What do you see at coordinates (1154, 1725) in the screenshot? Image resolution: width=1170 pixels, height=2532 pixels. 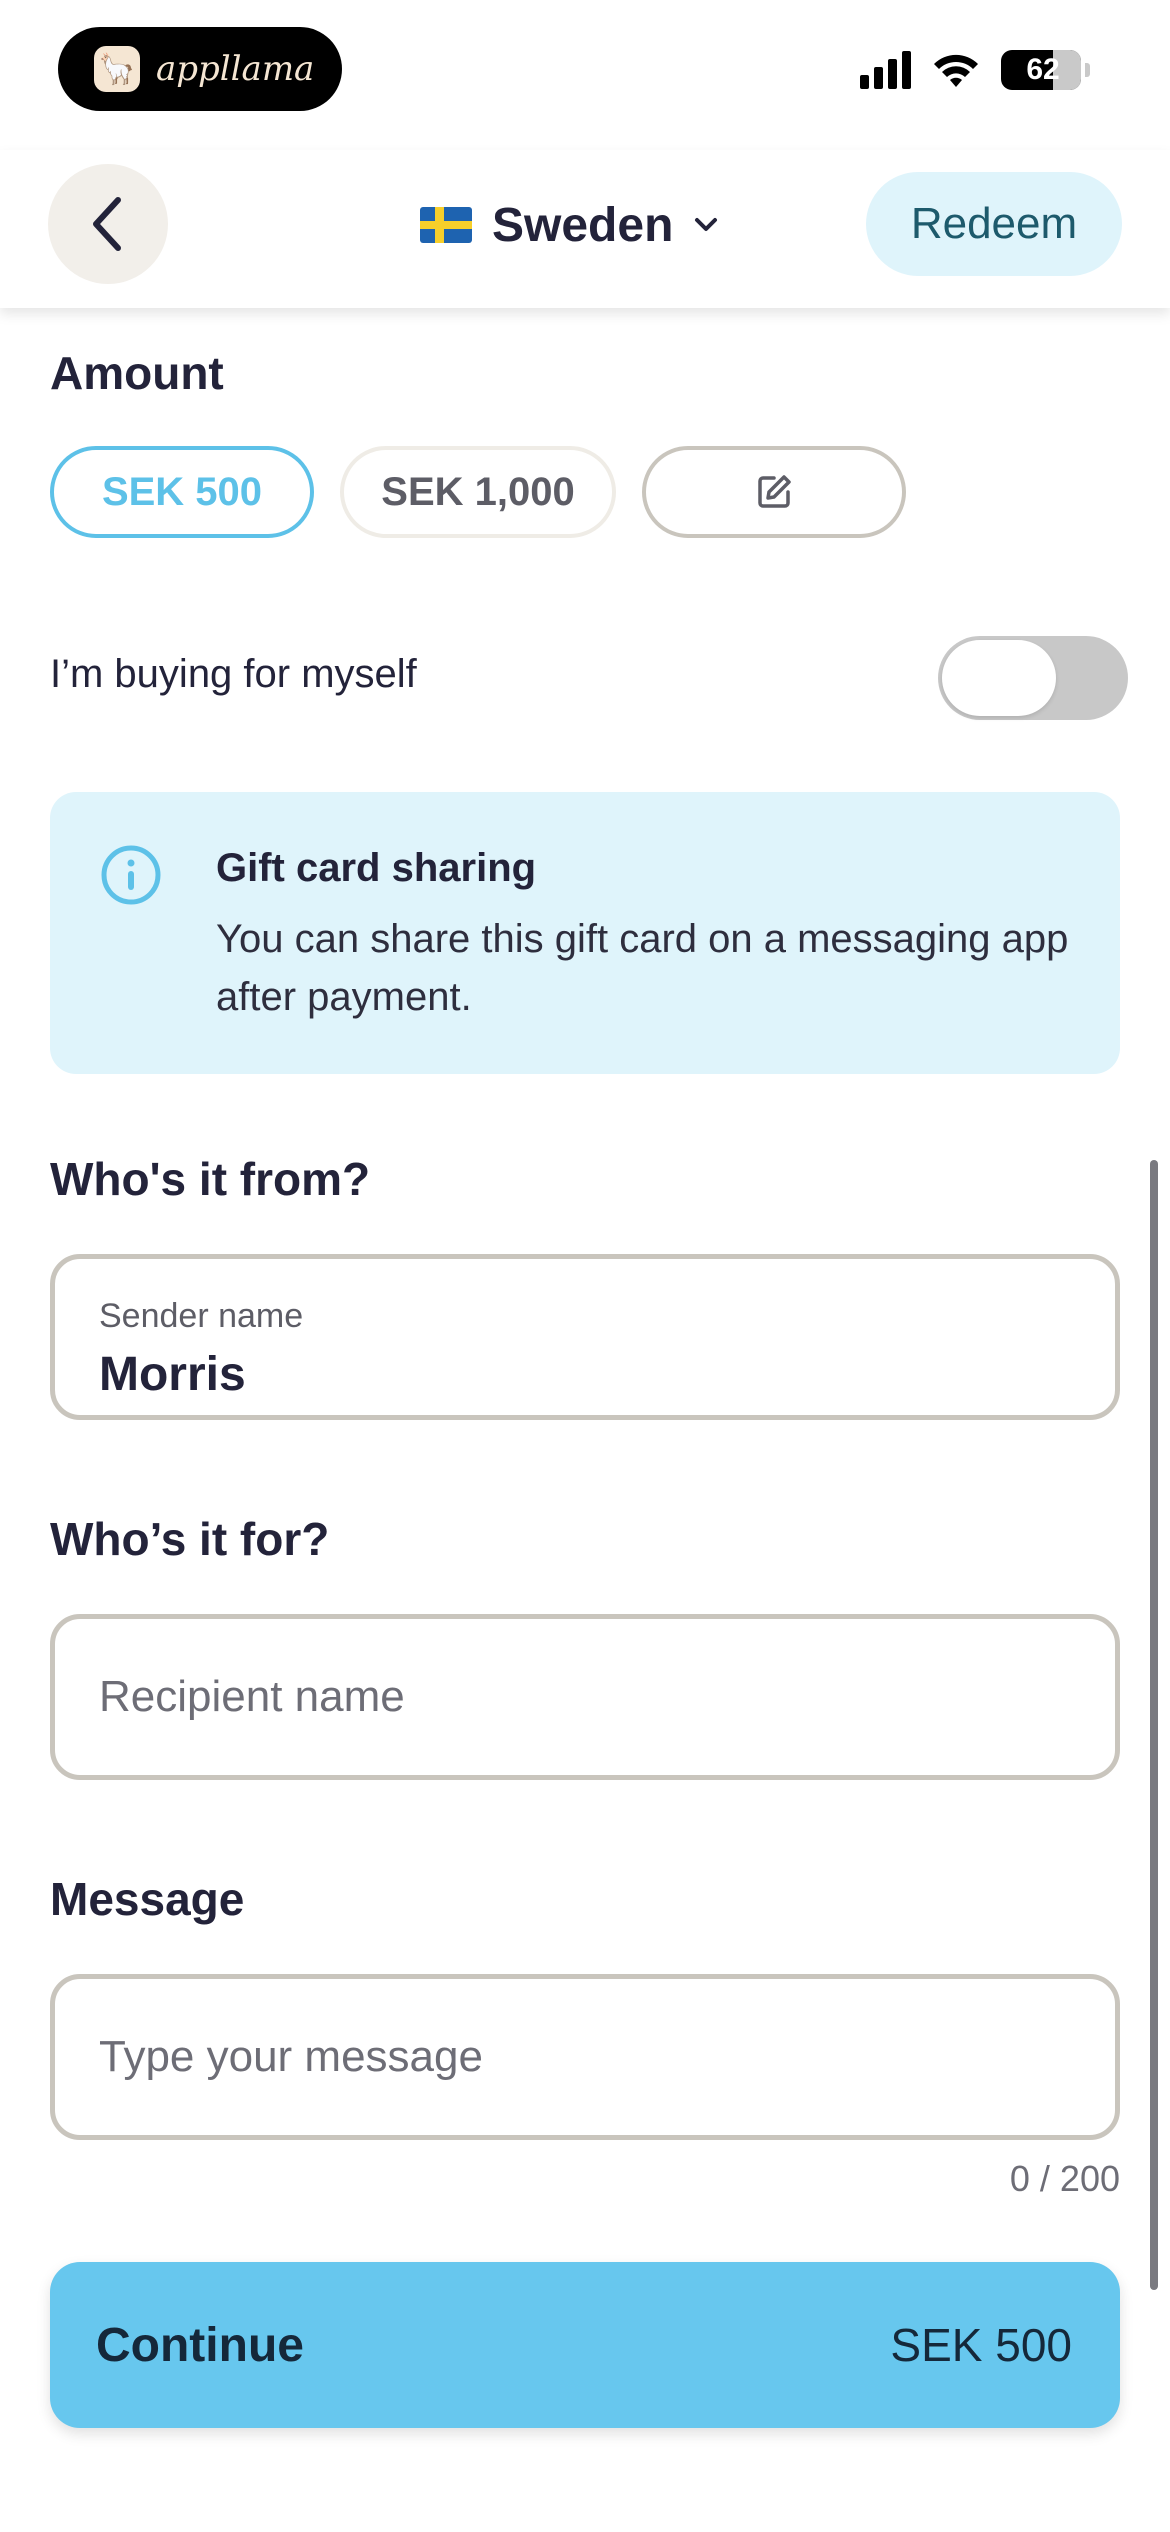 I see `scrollbar` at bounding box center [1154, 1725].